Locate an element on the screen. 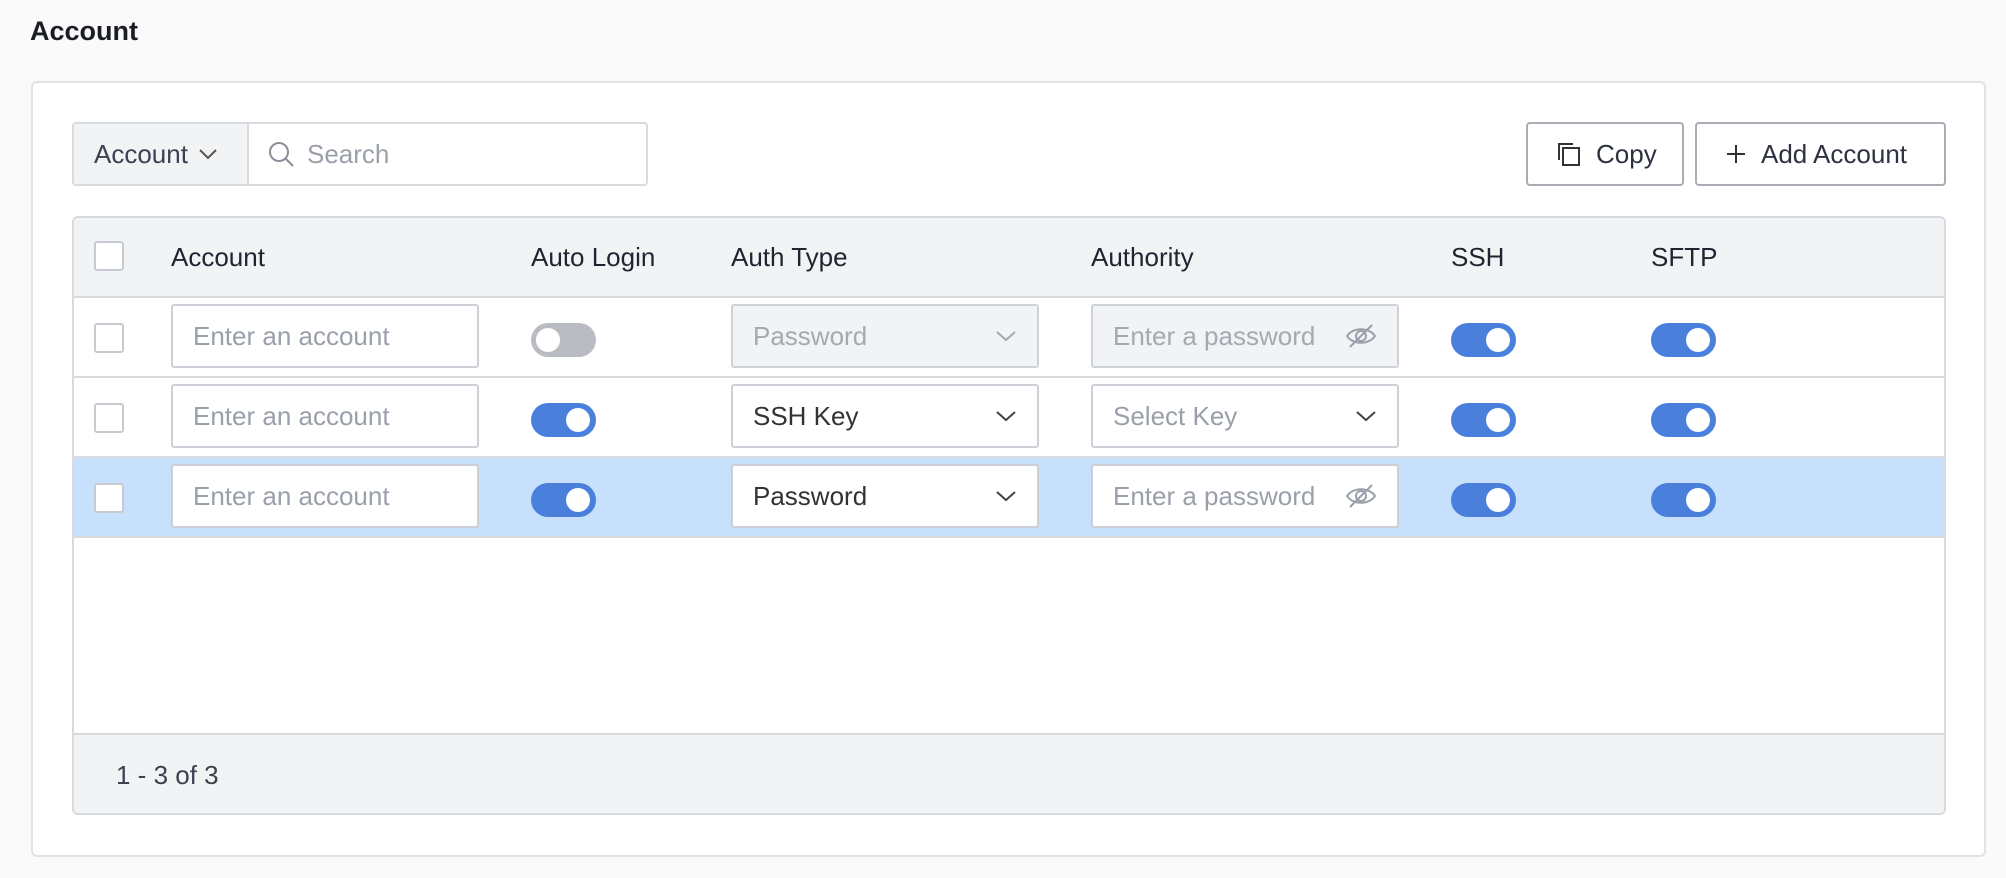 The height and width of the screenshot is (878, 2006). search-icon is located at coordinates (281, 154).